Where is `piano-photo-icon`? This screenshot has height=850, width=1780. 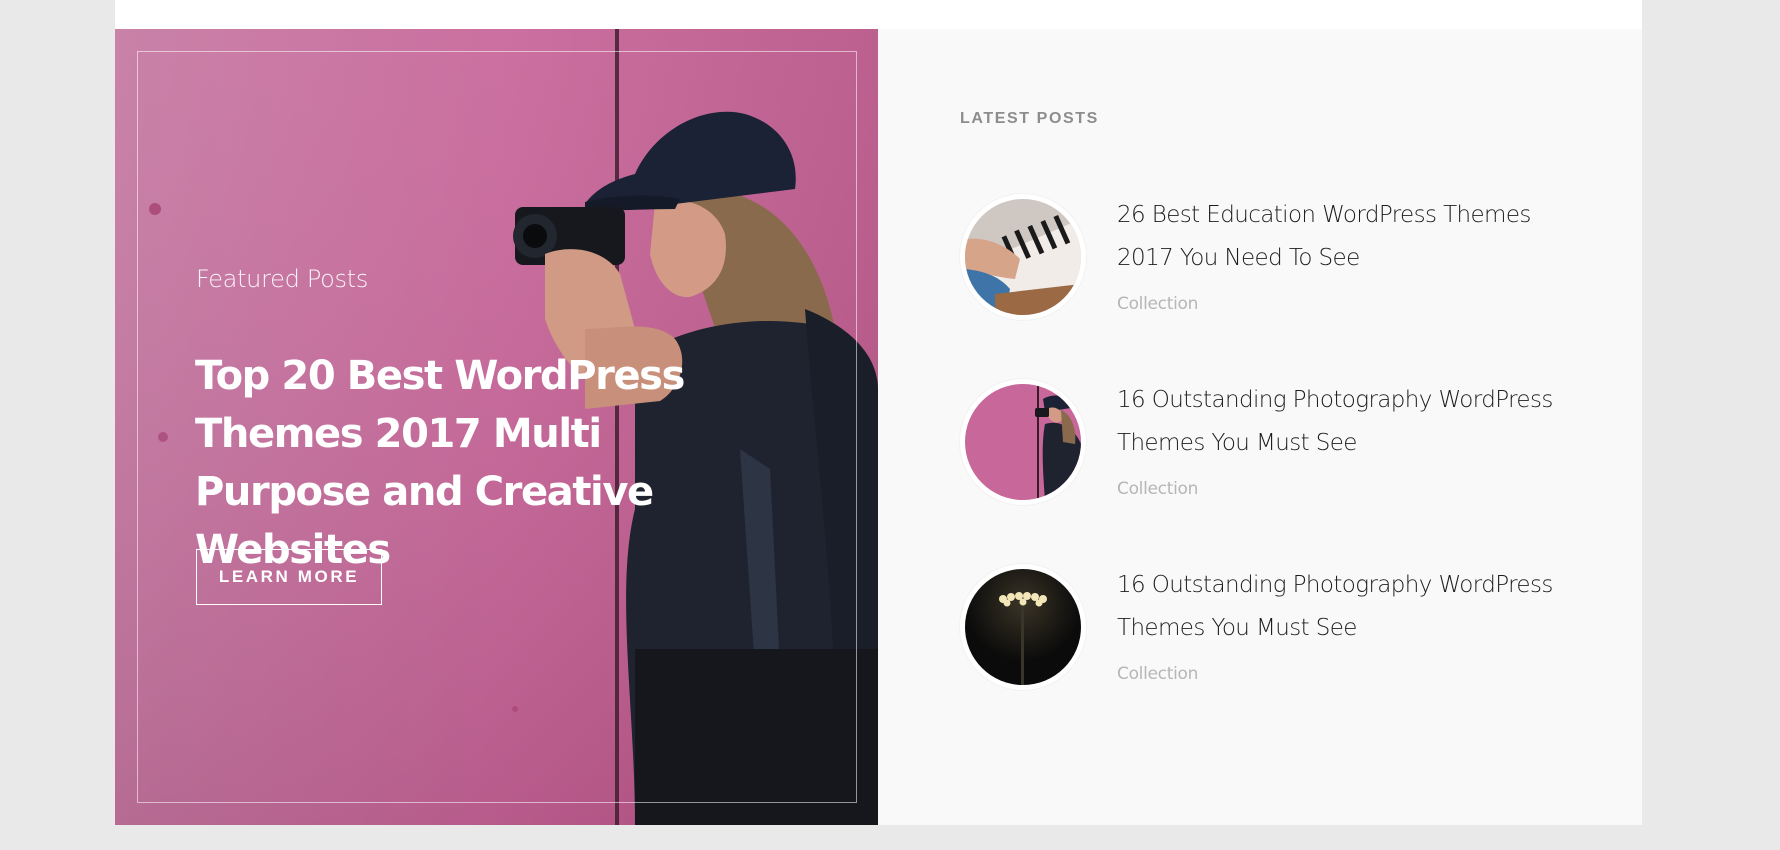 piano-photo-icon is located at coordinates (1023, 257).